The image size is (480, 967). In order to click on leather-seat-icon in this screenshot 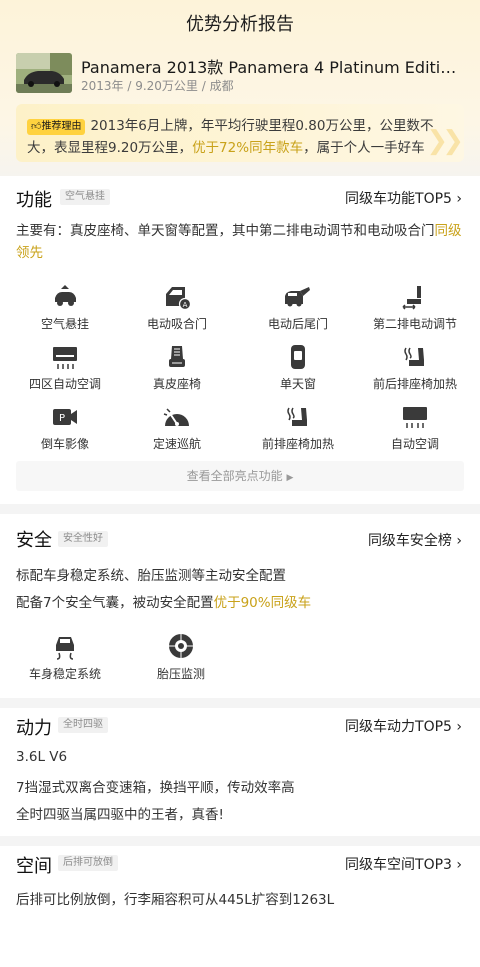, I will do `click(177, 356)`.